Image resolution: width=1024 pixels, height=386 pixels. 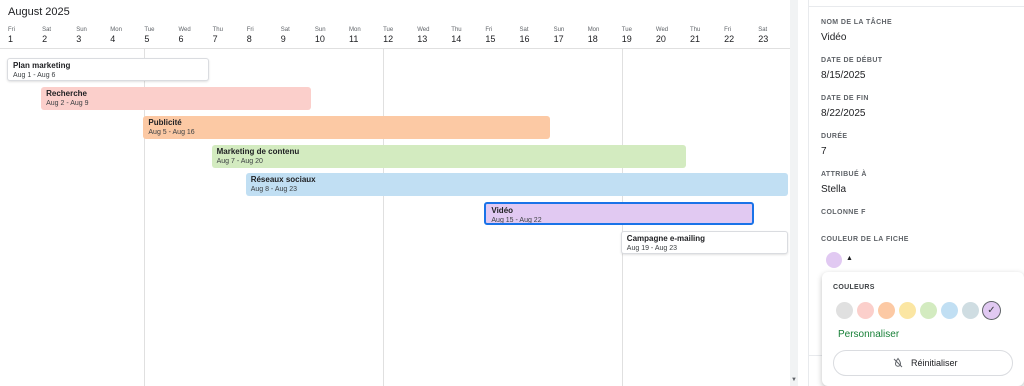 I want to click on day-header: Tue 12, so click(x=400, y=35).